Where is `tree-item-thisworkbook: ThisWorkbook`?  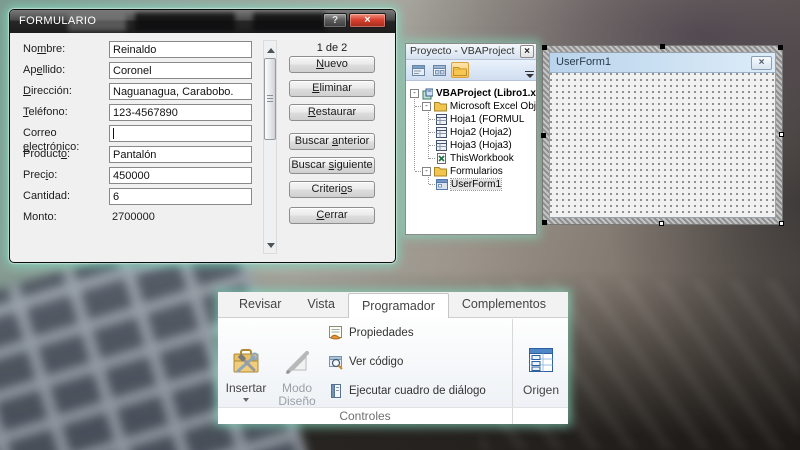 tree-item-thisworkbook: ThisWorkbook is located at coordinates (471, 158).